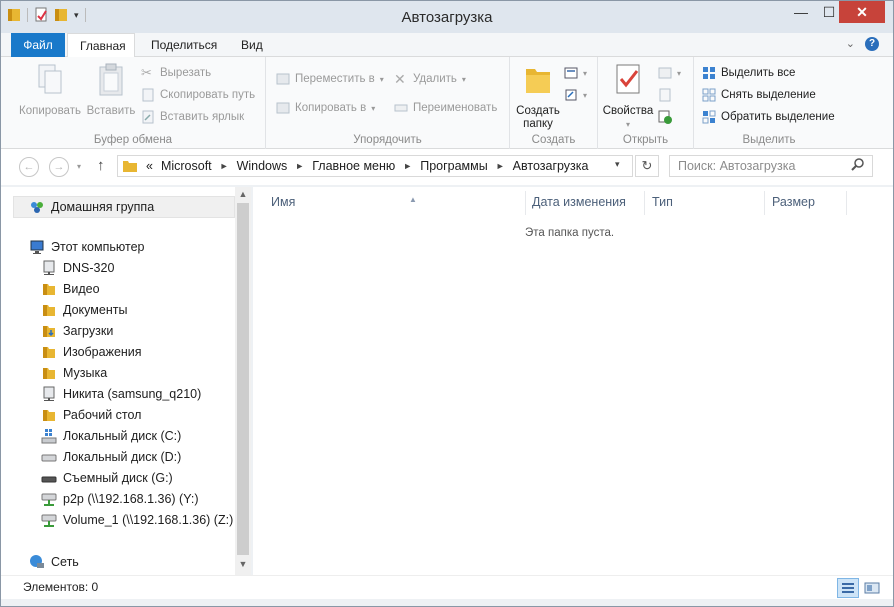  What do you see at coordinates (758, 73) in the screenshot?
I see `select-all-label: Выделить все` at bounding box center [758, 73].